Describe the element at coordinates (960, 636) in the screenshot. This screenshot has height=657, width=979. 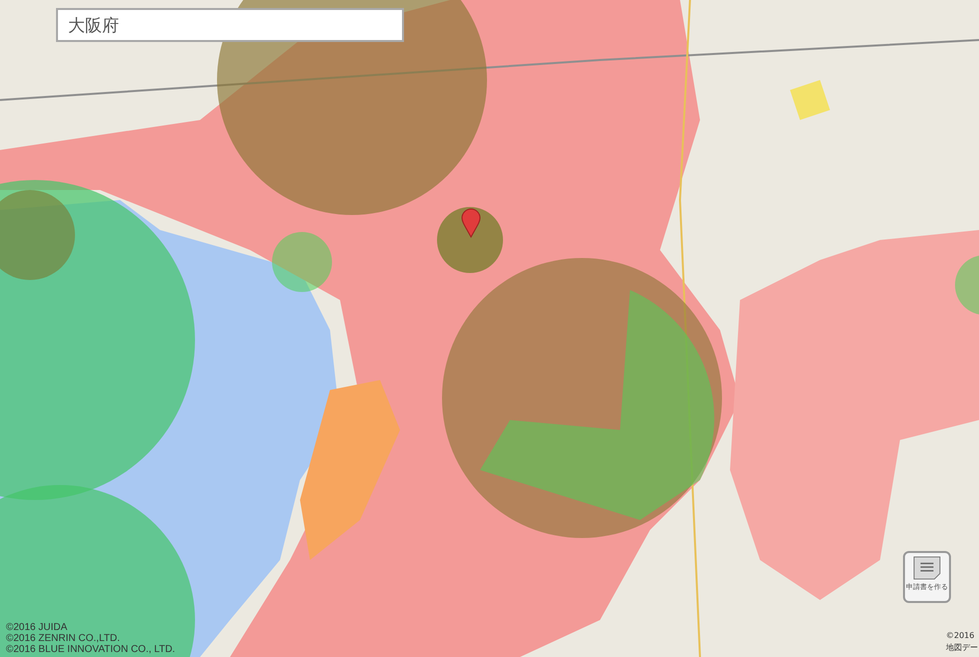
I see `map-credit-text: ©2016` at that location.